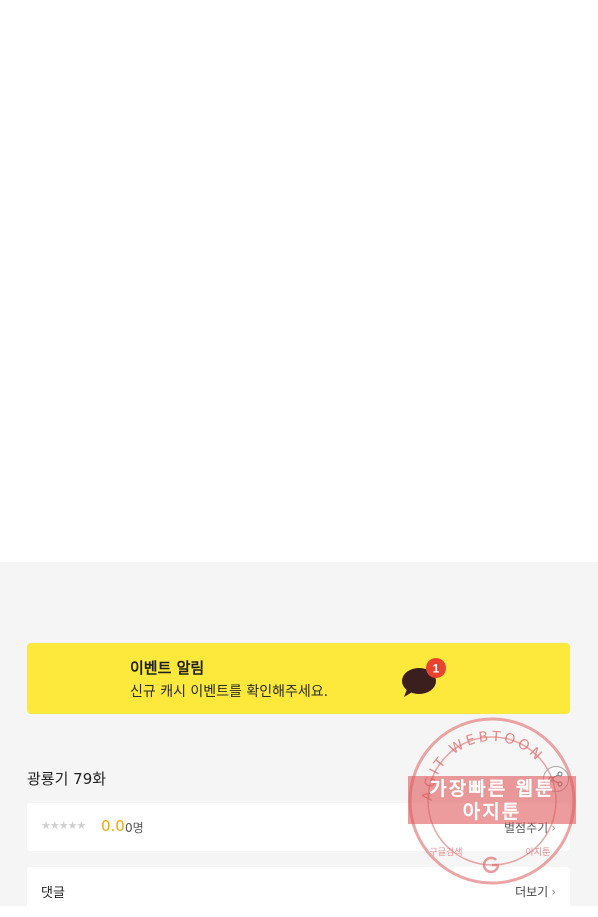 The image size is (598, 917). Describe the element at coordinates (134, 828) in the screenshot. I see `rating-count: 0명` at that location.